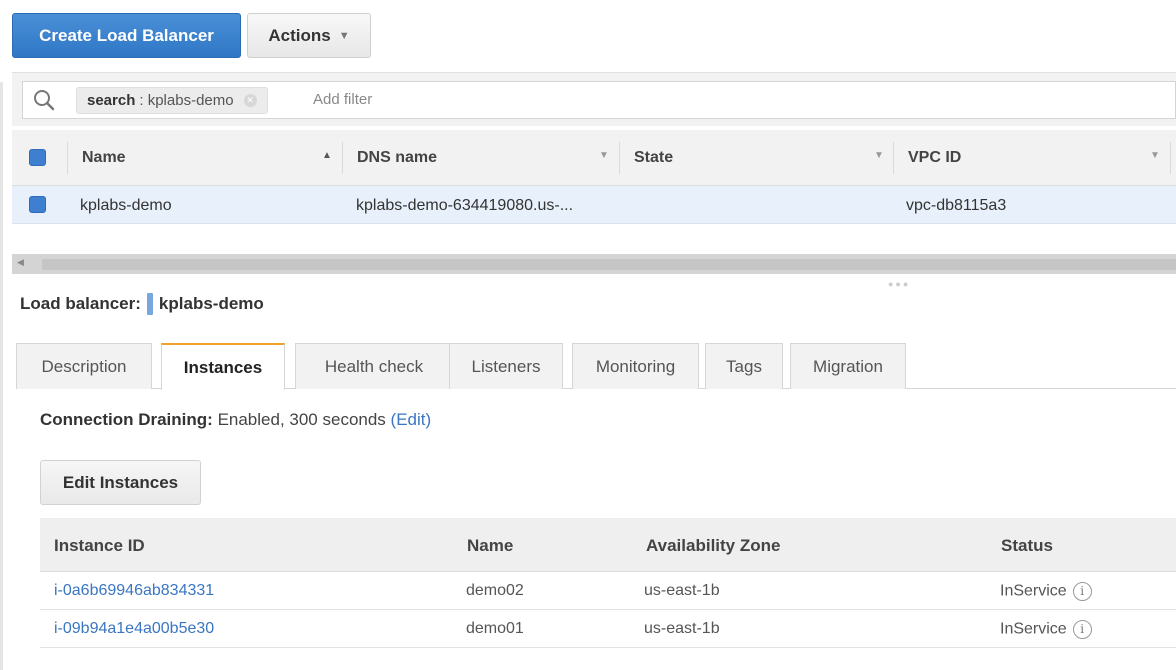 This screenshot has height=670, width=1176. Describe the element at coordinates (713, 546) in the screenshot. I see `column-header-availability-zone: Availability Zone` at that location.